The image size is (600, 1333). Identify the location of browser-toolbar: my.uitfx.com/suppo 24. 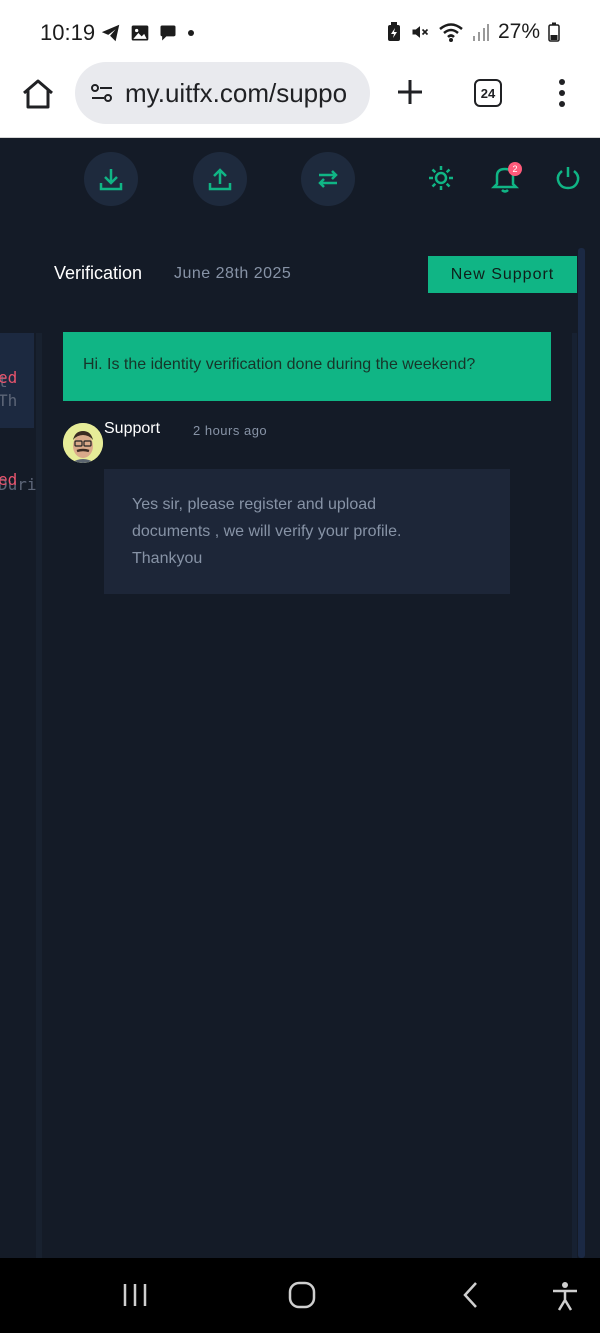
(300, 100).